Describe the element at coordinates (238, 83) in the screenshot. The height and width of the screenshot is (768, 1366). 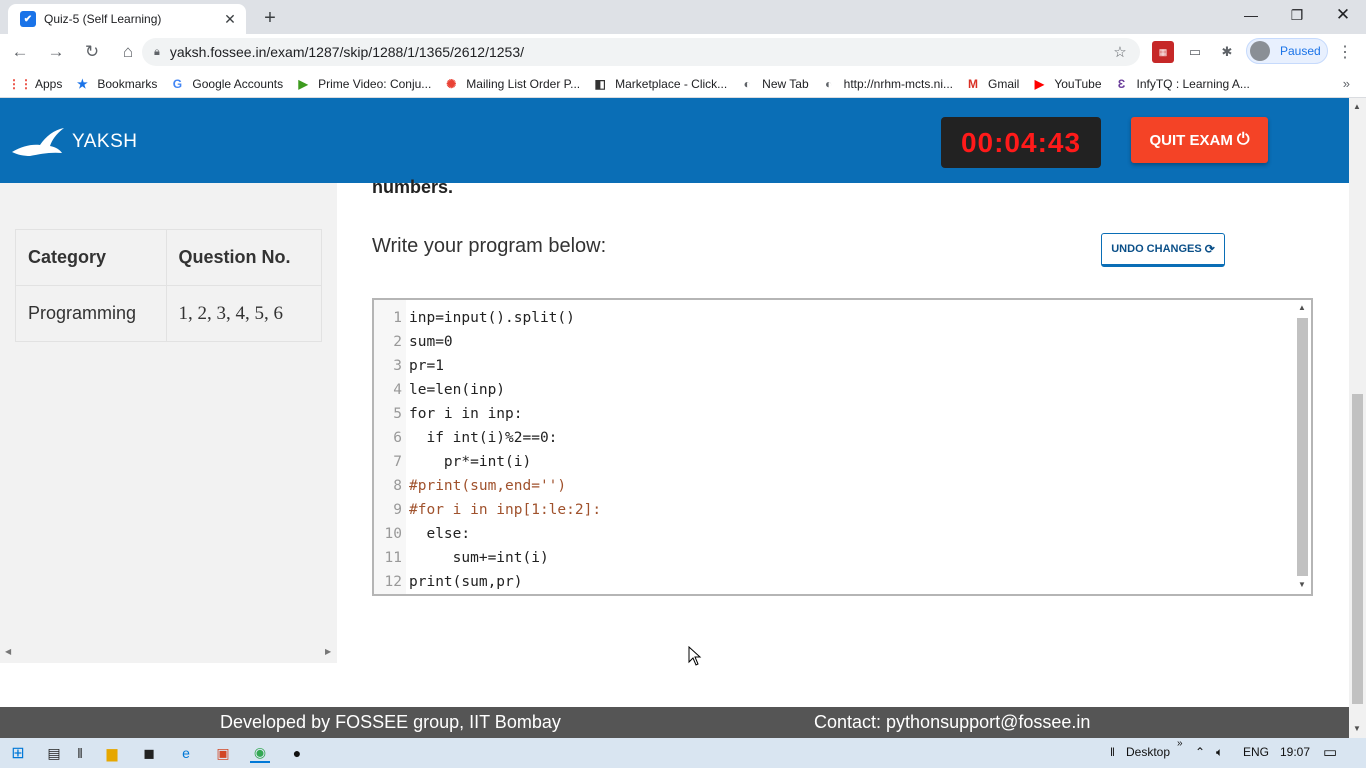
I see `bookmark-label: Google Accounts` at that location.